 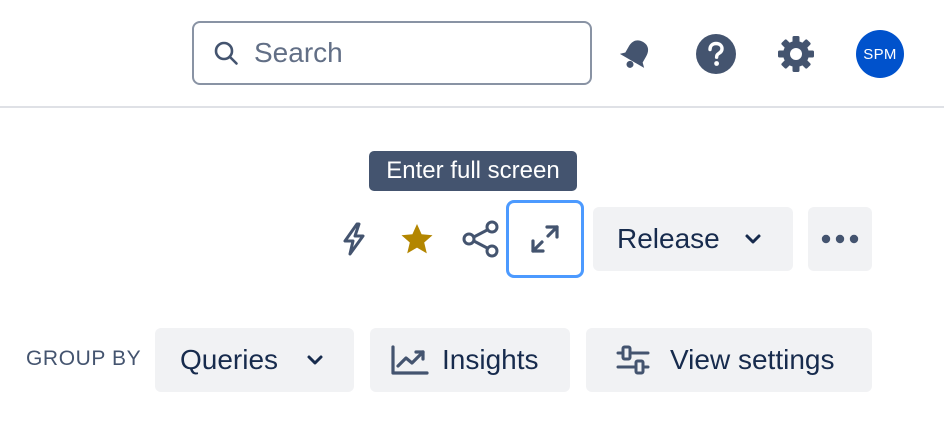 I want to click on queries-dropdown: Queries, so click(x=254, y=360).